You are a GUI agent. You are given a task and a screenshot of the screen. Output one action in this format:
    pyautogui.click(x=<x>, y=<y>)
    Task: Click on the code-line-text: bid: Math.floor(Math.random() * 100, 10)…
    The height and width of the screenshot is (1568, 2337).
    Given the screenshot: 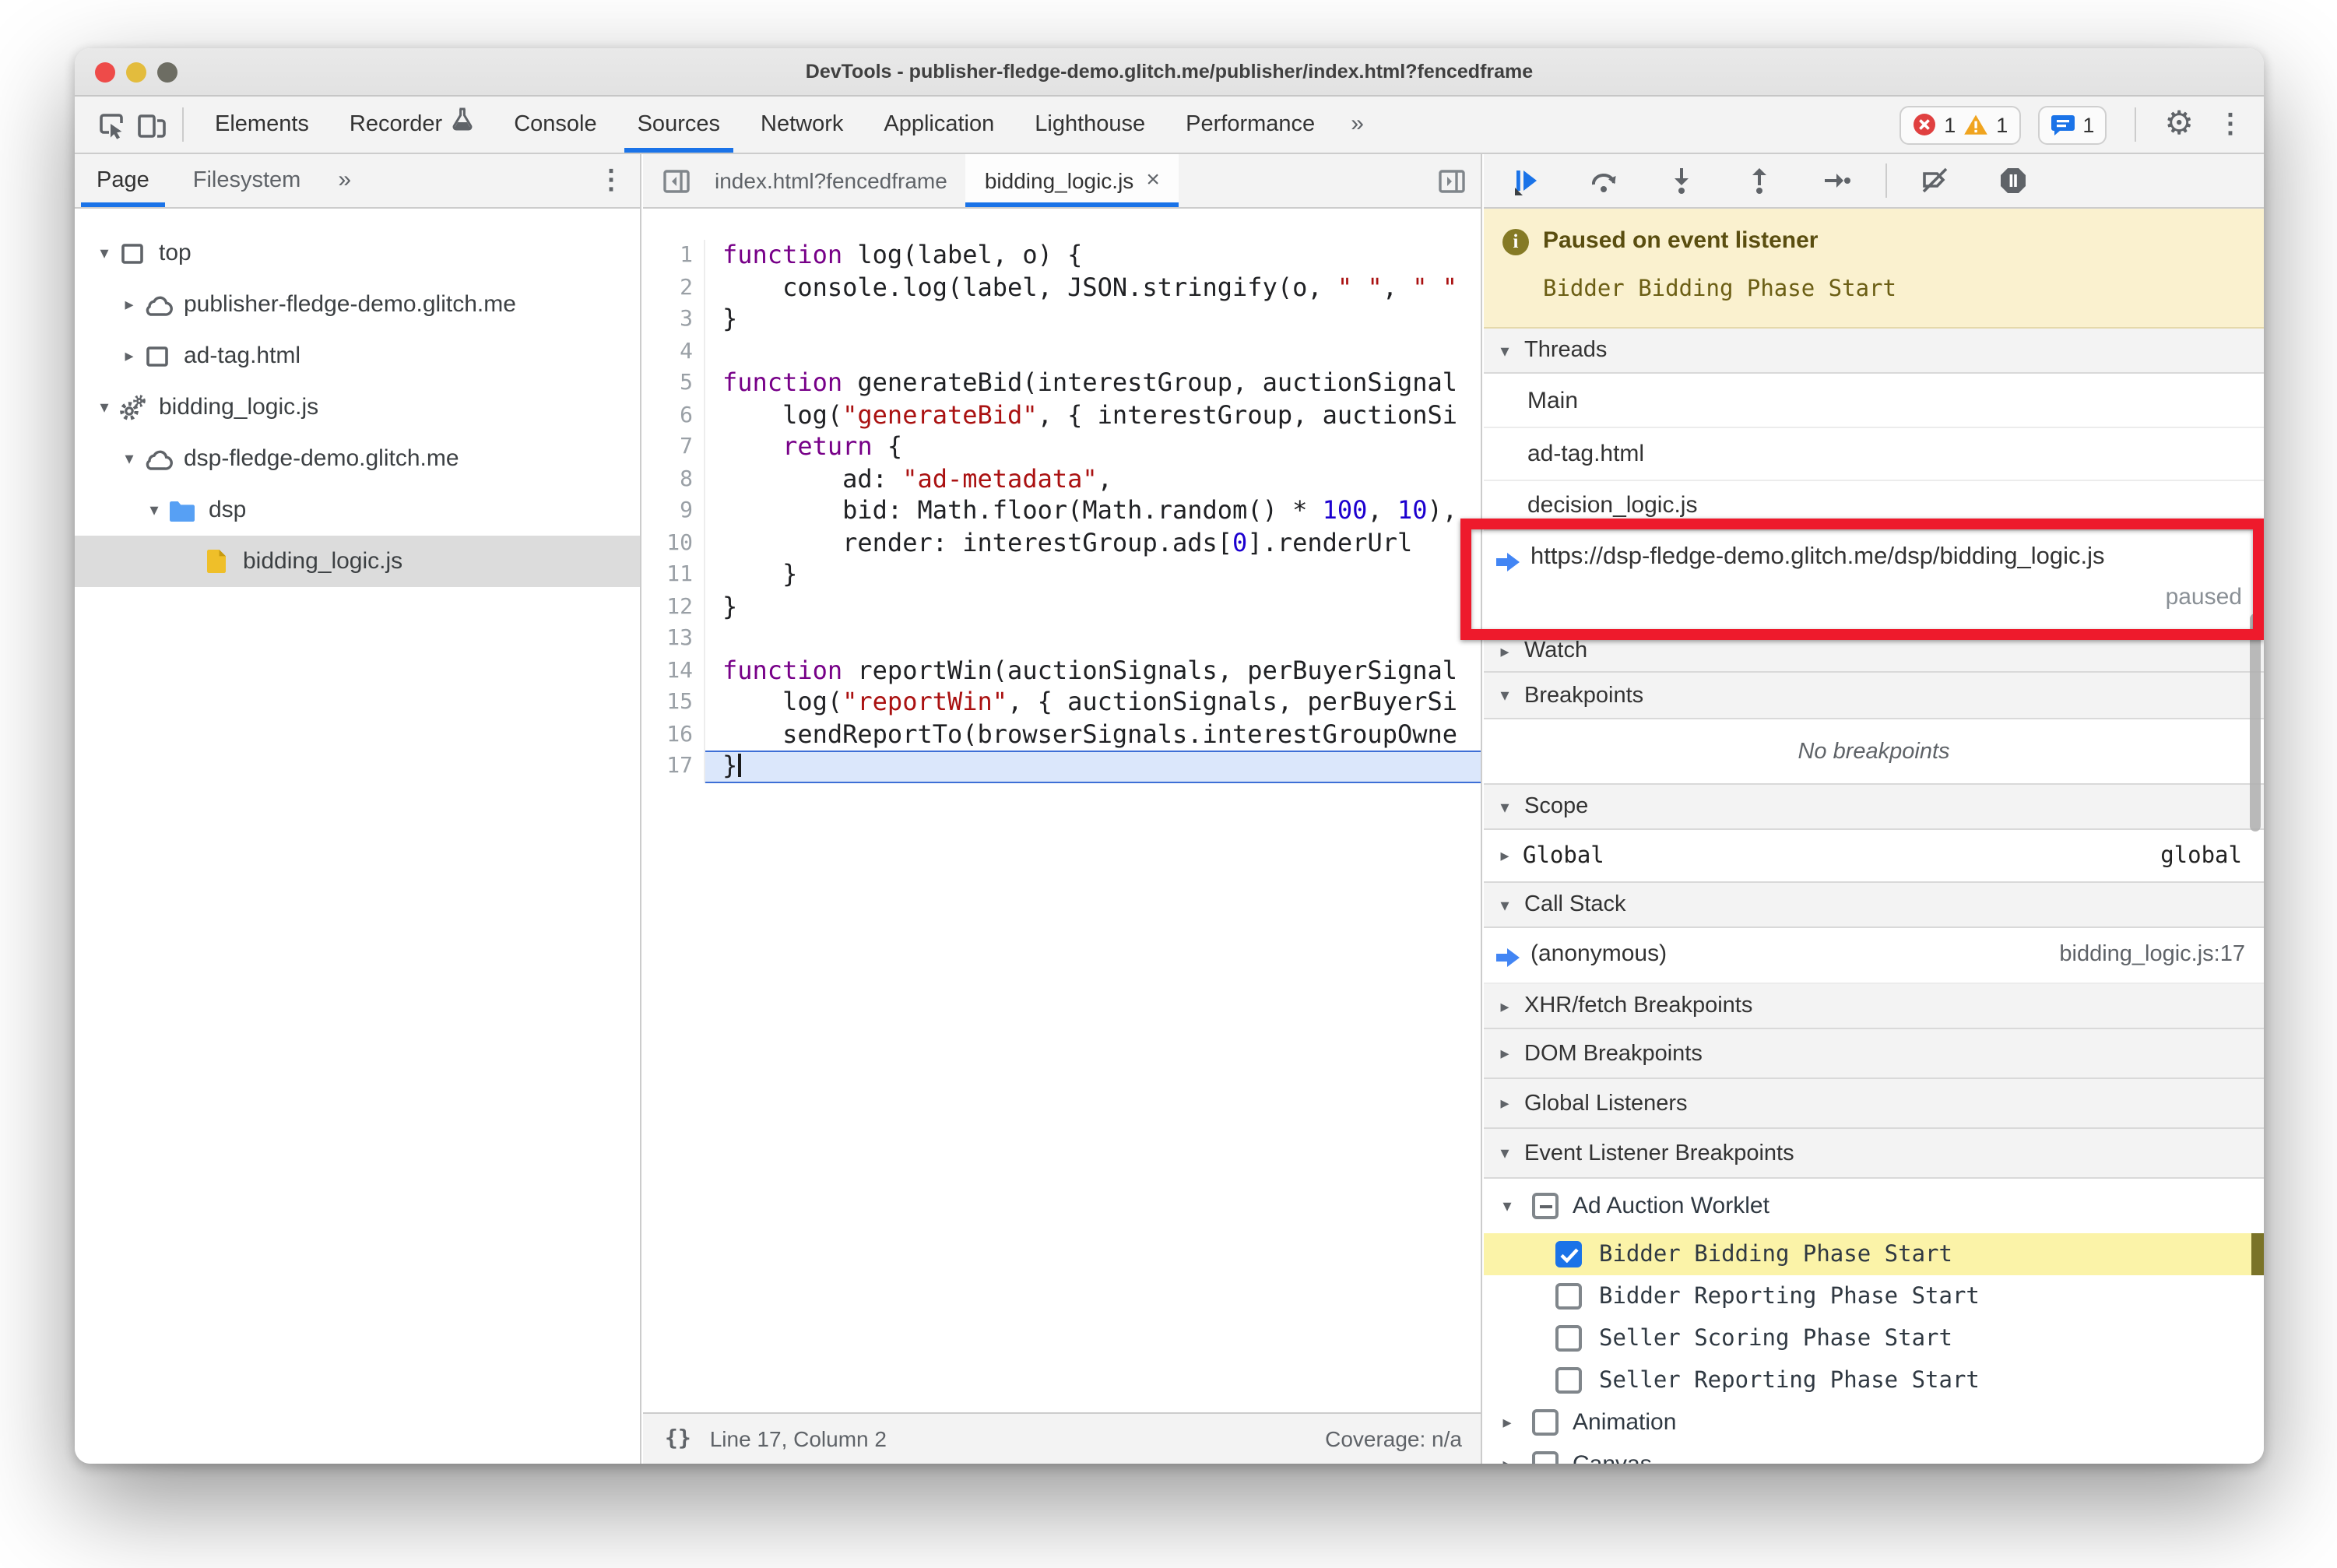 What is the action you would take?
    pyautogui.click(x=1093, y=511)
    